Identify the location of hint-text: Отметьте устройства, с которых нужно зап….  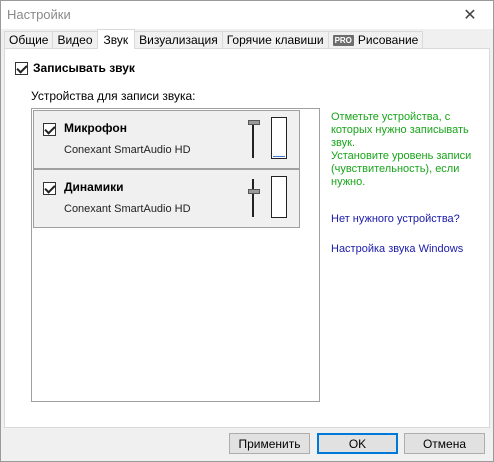
(401, 149).